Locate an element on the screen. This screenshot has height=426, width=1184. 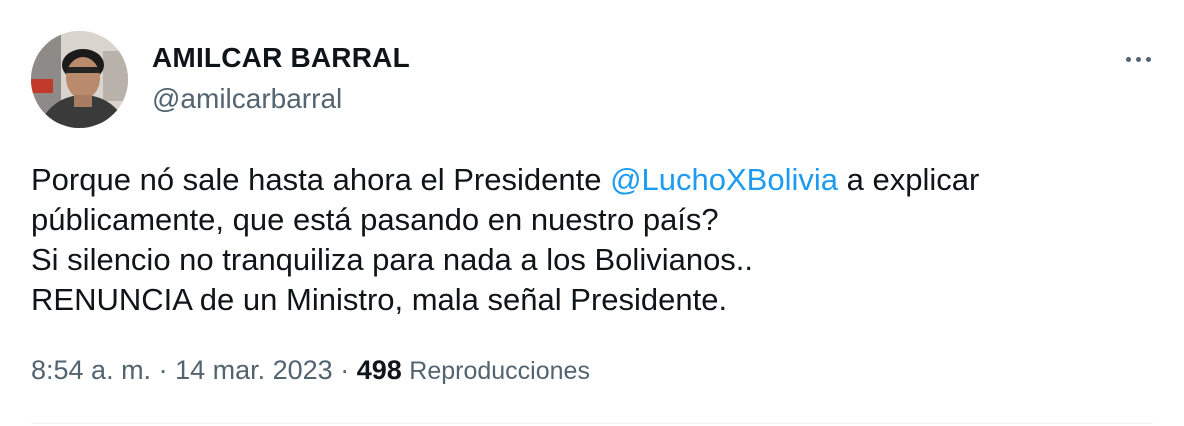
tweet-text-segment: a explicar is located at coordinates (909, 179).